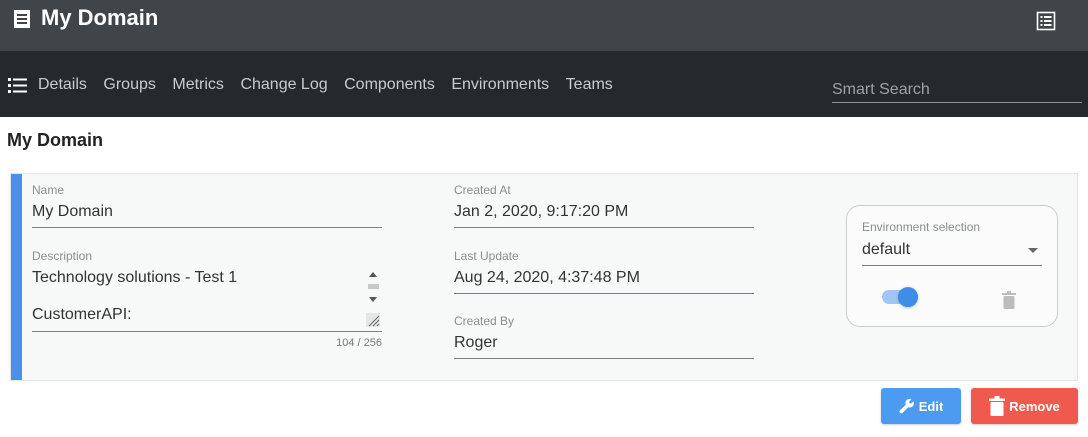 This screenshot has height=437, width=1088. I want to click on description-scrollbar, so click(373, 299).